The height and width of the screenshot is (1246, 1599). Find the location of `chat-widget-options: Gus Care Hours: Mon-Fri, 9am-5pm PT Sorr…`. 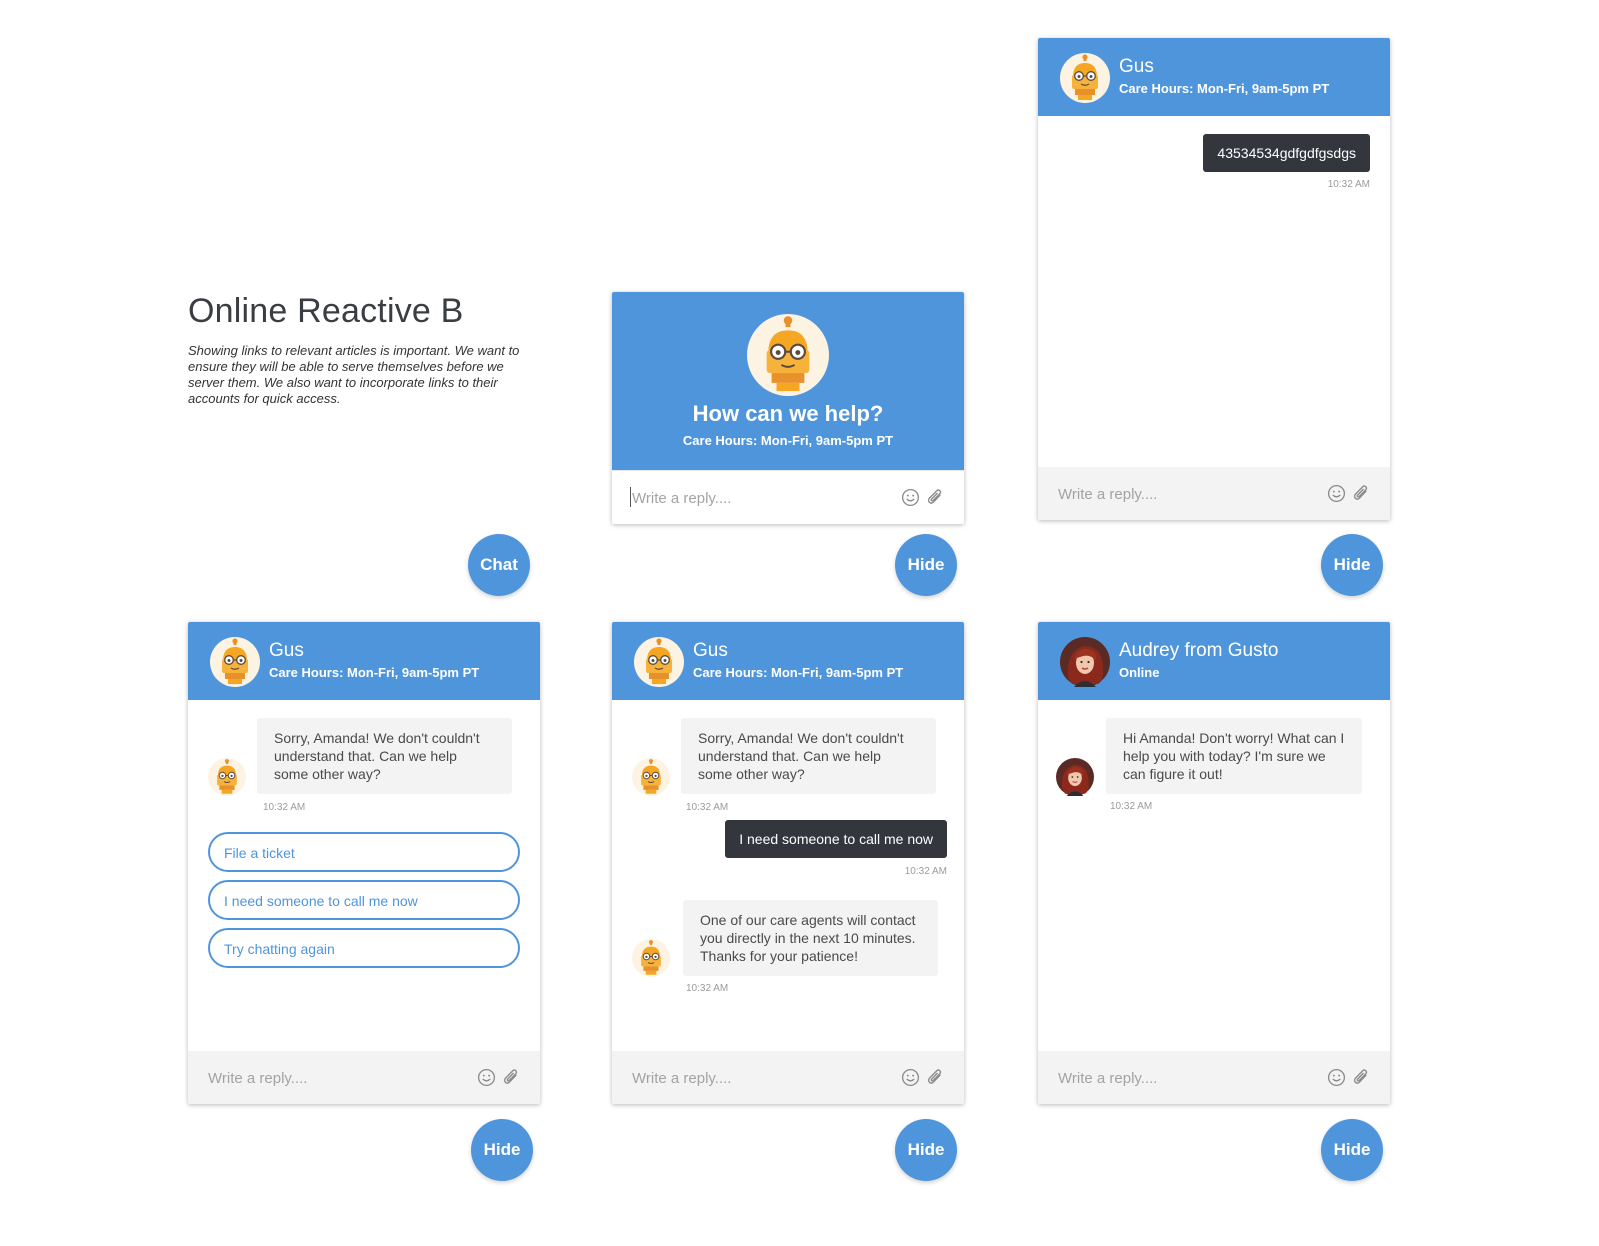

chat-widget-options: Gus Care Hours: Mon-Fri, 9am-5pm PT Sorr… is located at coordinates (364, 863).